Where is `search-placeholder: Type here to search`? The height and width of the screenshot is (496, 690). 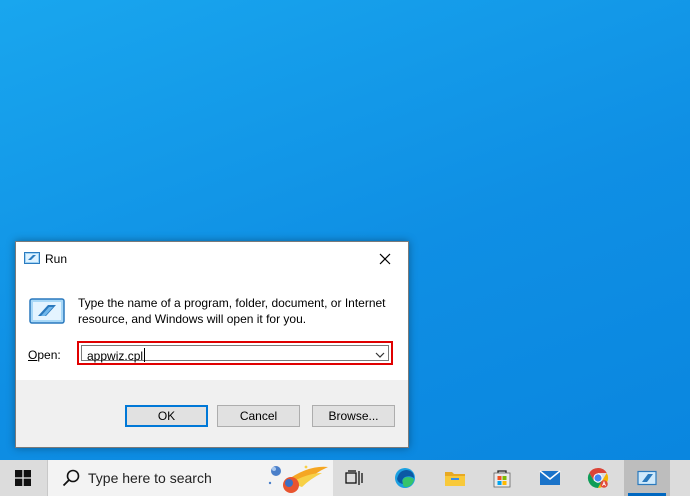 search-placeholder: Type here to search is located at coordinates (150, 478).